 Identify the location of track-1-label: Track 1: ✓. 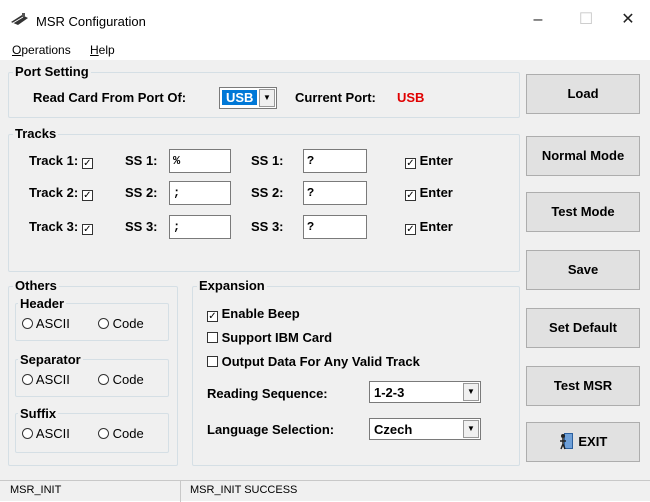
(61, 161).